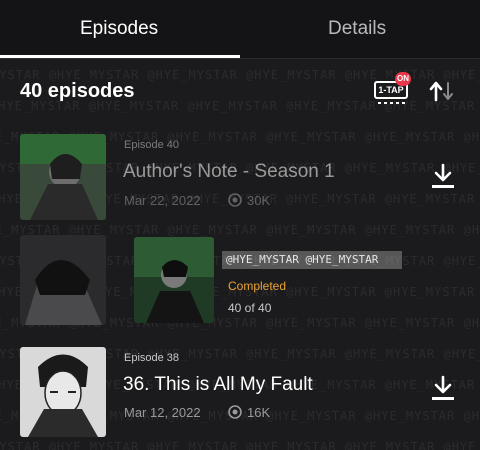 This screenshot has width=480, height=450. What do you see at coordinates (77, 91) in the screenshot?
I see `episode-count: 40 episodes` at bounding box center [77, 91].